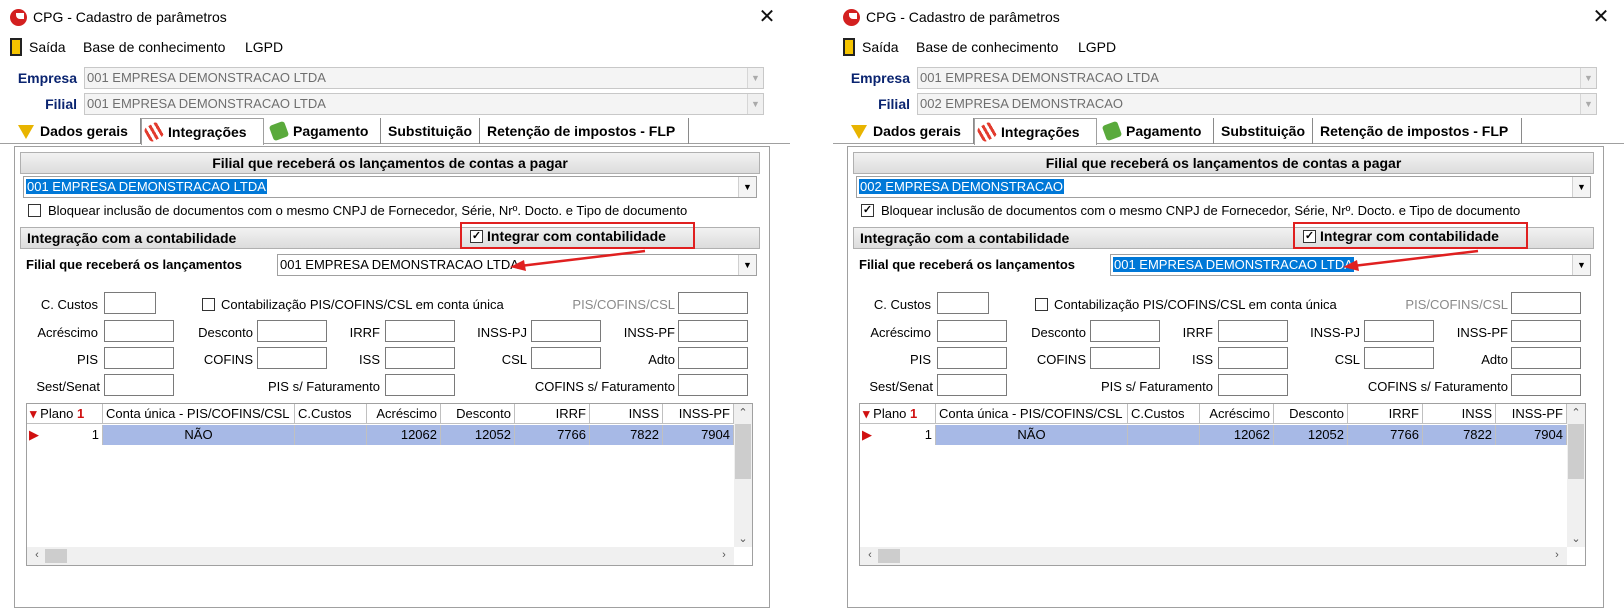 This screenshot has height=608, width=1624. What do you see at coordinates (698, 414) in the screenshot?
I see `grid-header-inss-pf: INSS-PF` at bounding box center [698, 414].